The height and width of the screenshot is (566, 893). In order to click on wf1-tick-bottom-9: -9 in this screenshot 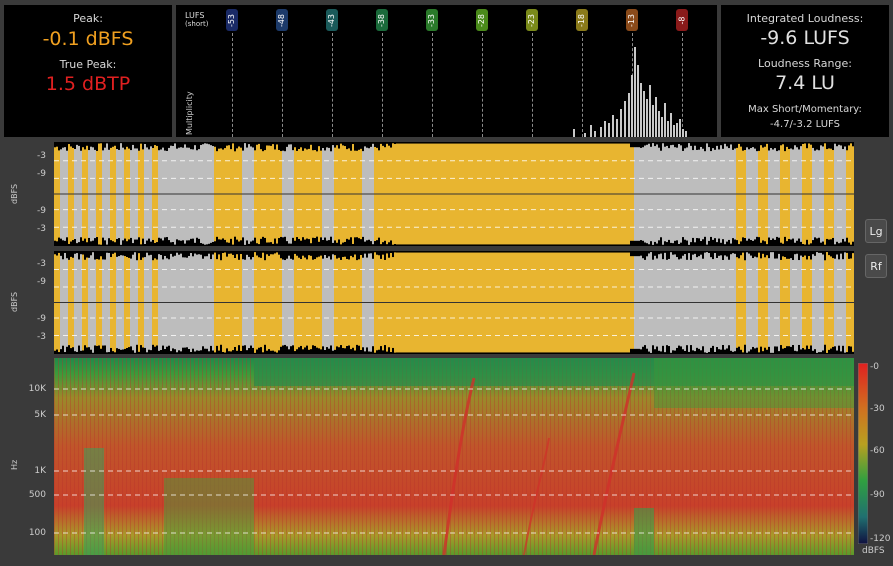, I will do `click(41, 211)`.